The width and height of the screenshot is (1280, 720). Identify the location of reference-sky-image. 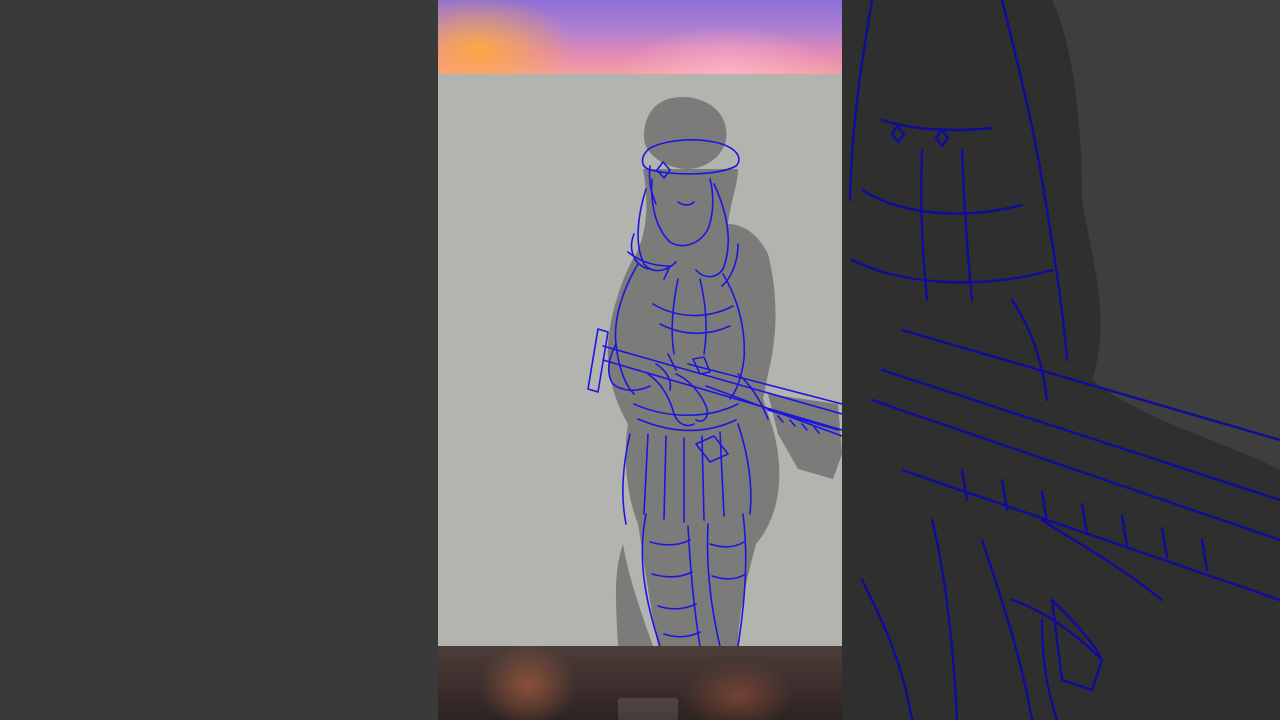
(640, 37).